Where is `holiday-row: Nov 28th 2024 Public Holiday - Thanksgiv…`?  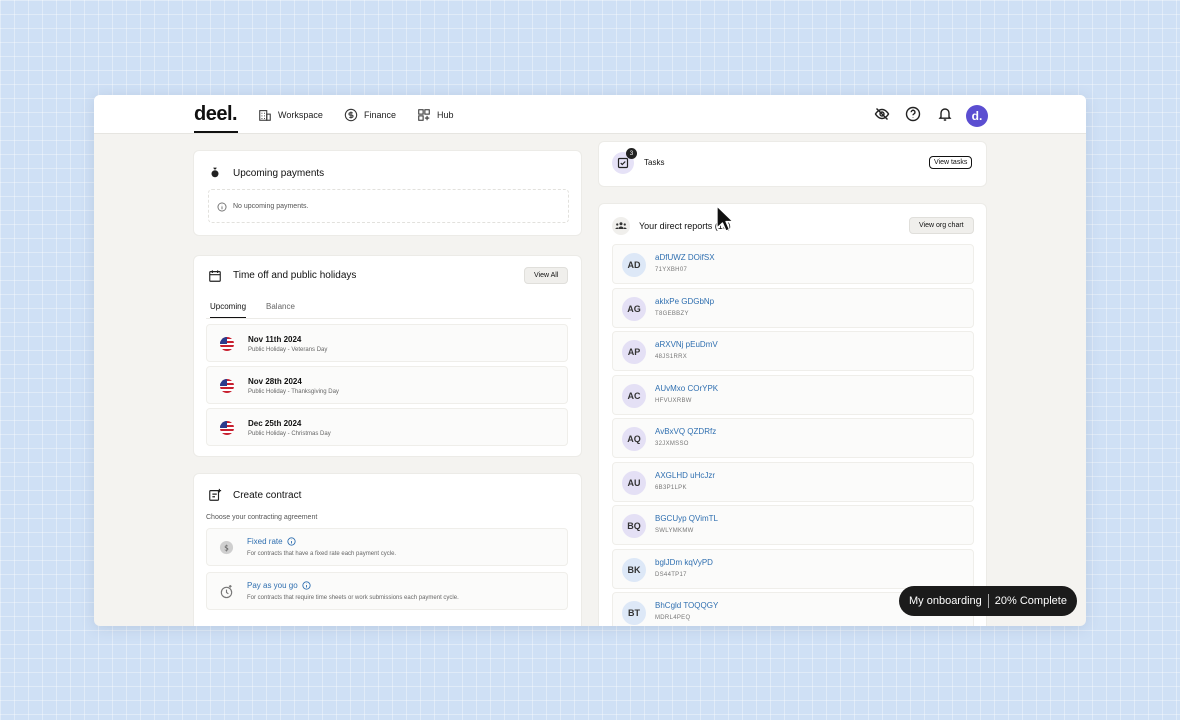
holiday-row: Nov 28th 2024 Public Holiday - Thanksgiv… is located at coordinates (387, 385).